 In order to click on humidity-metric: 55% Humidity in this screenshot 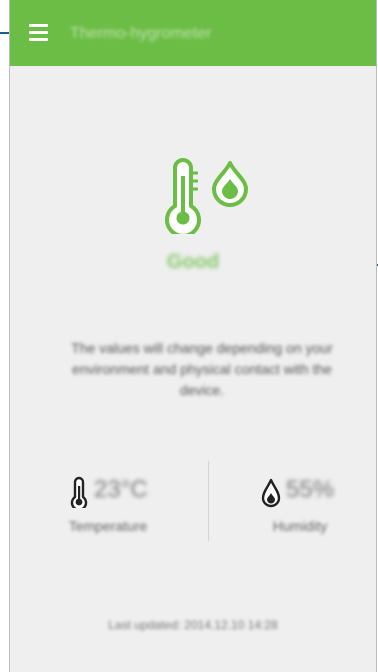, I will do `click(298, 503)`.